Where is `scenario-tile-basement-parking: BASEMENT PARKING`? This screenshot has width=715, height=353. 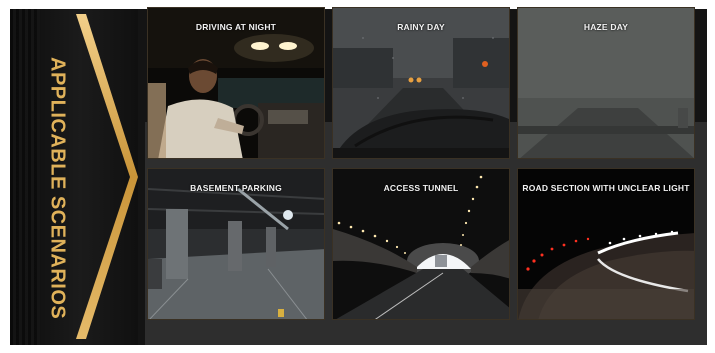 scenario-tile-basement-parking: BASEMENT PARKING is located at coordinates (236, 244).